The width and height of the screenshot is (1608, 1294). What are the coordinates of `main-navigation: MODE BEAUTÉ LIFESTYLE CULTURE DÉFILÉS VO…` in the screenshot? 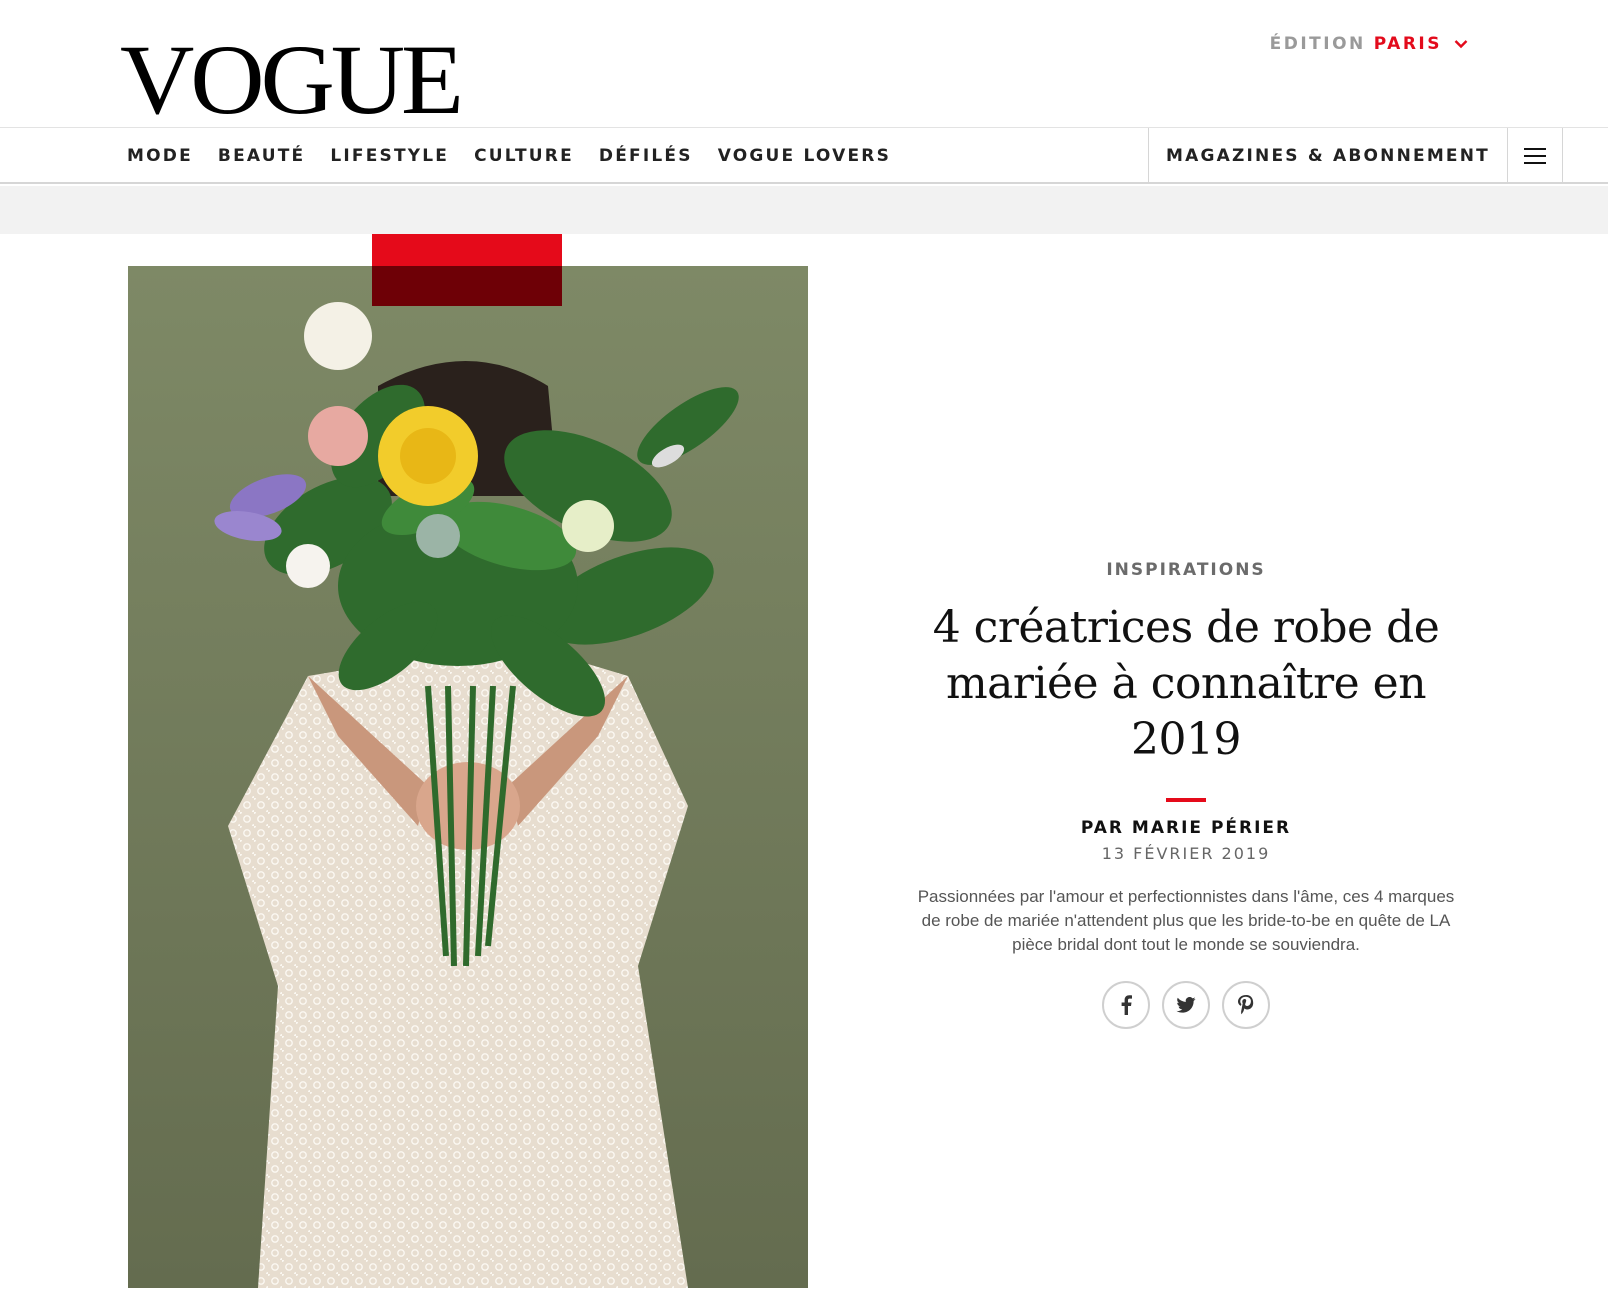 It's located at (804, 156).